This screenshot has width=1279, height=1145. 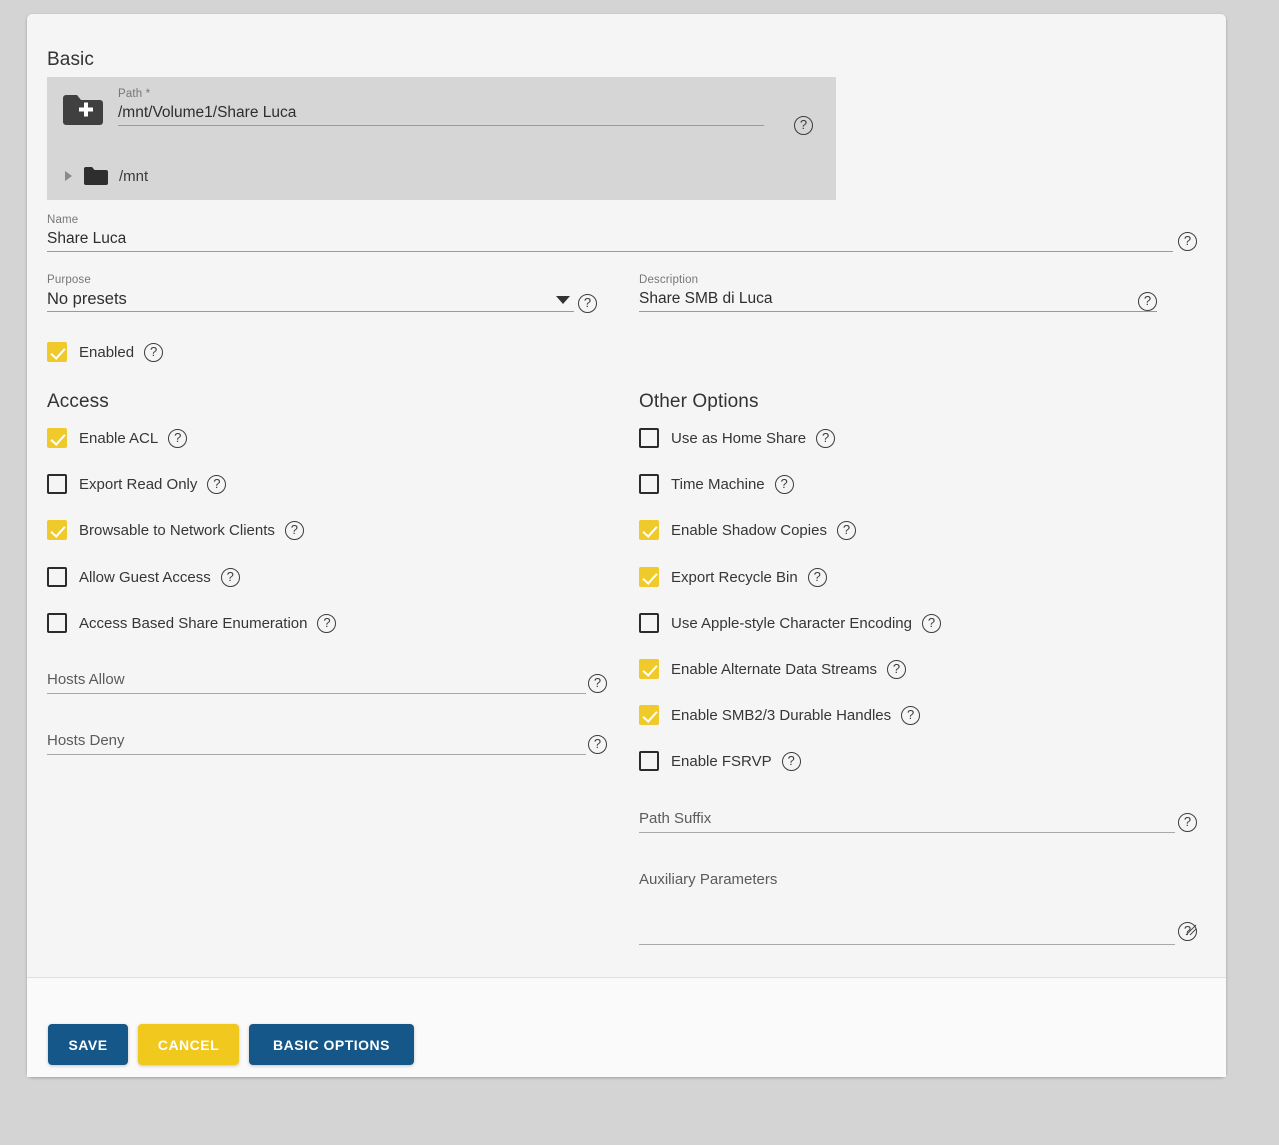 I want to click on path-tree-item-mnt: /mnt, so click(x=104, y=176).